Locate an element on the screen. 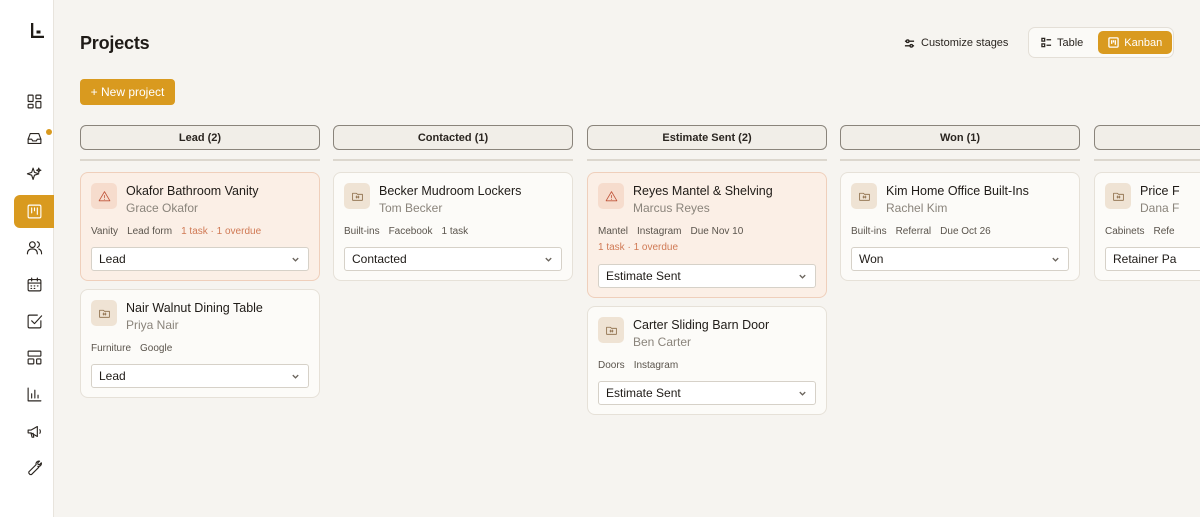 The height and width of the screenshot is (517, 1200). card-source: Refe is located at coordinates (1164, 231).